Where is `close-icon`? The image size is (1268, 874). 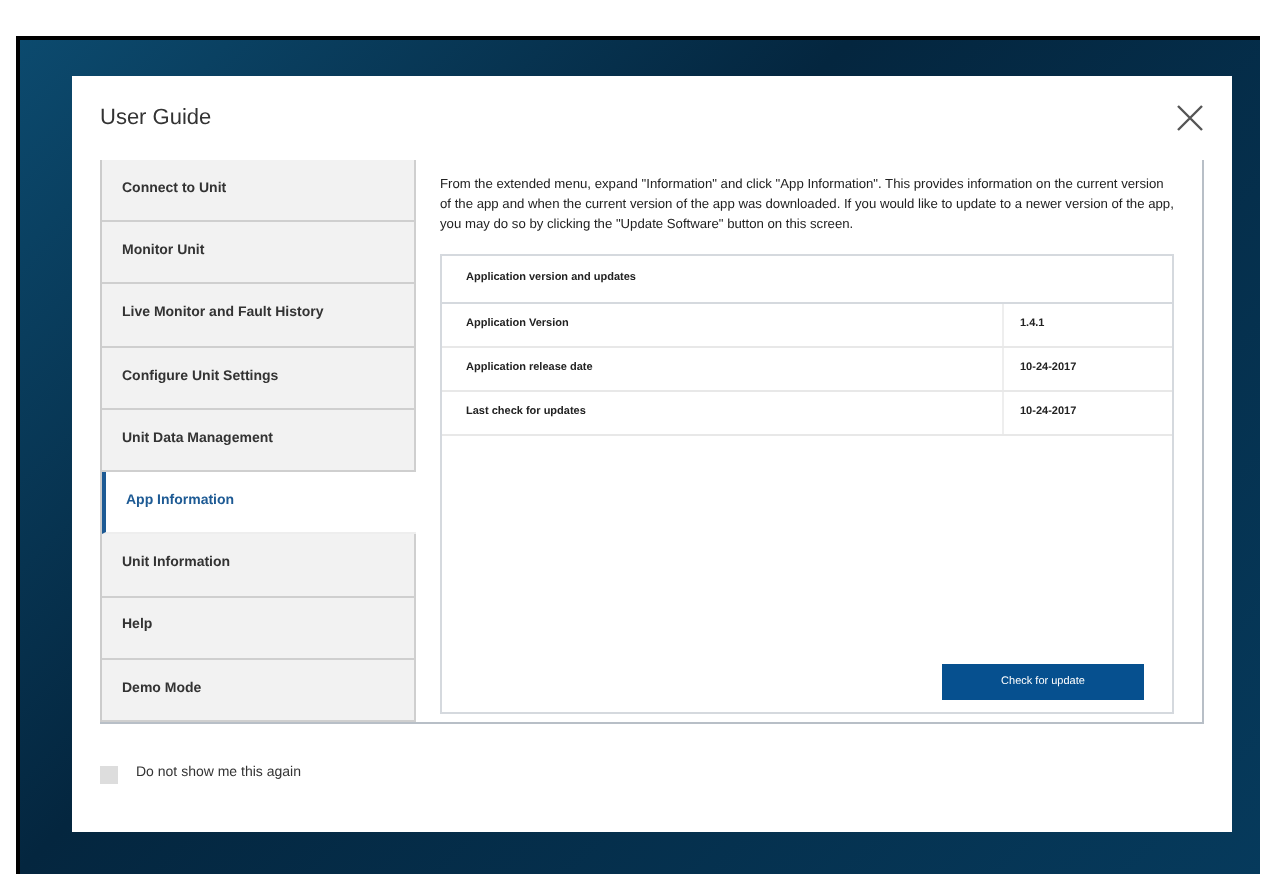 close-icon is located at coordinates (1190, 118).